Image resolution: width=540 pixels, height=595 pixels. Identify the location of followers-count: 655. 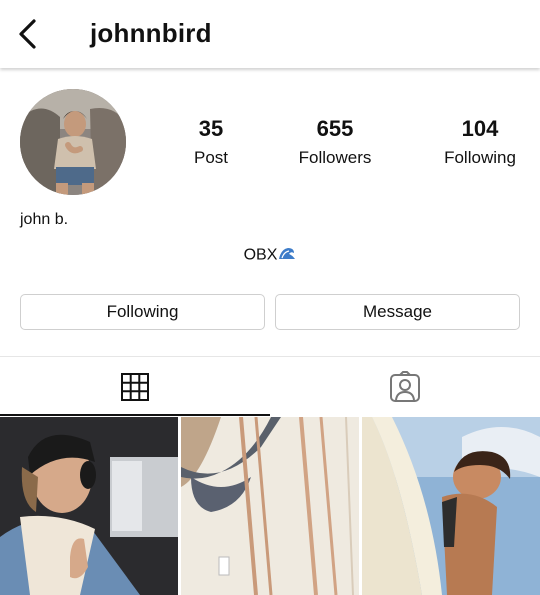
(335, 128).